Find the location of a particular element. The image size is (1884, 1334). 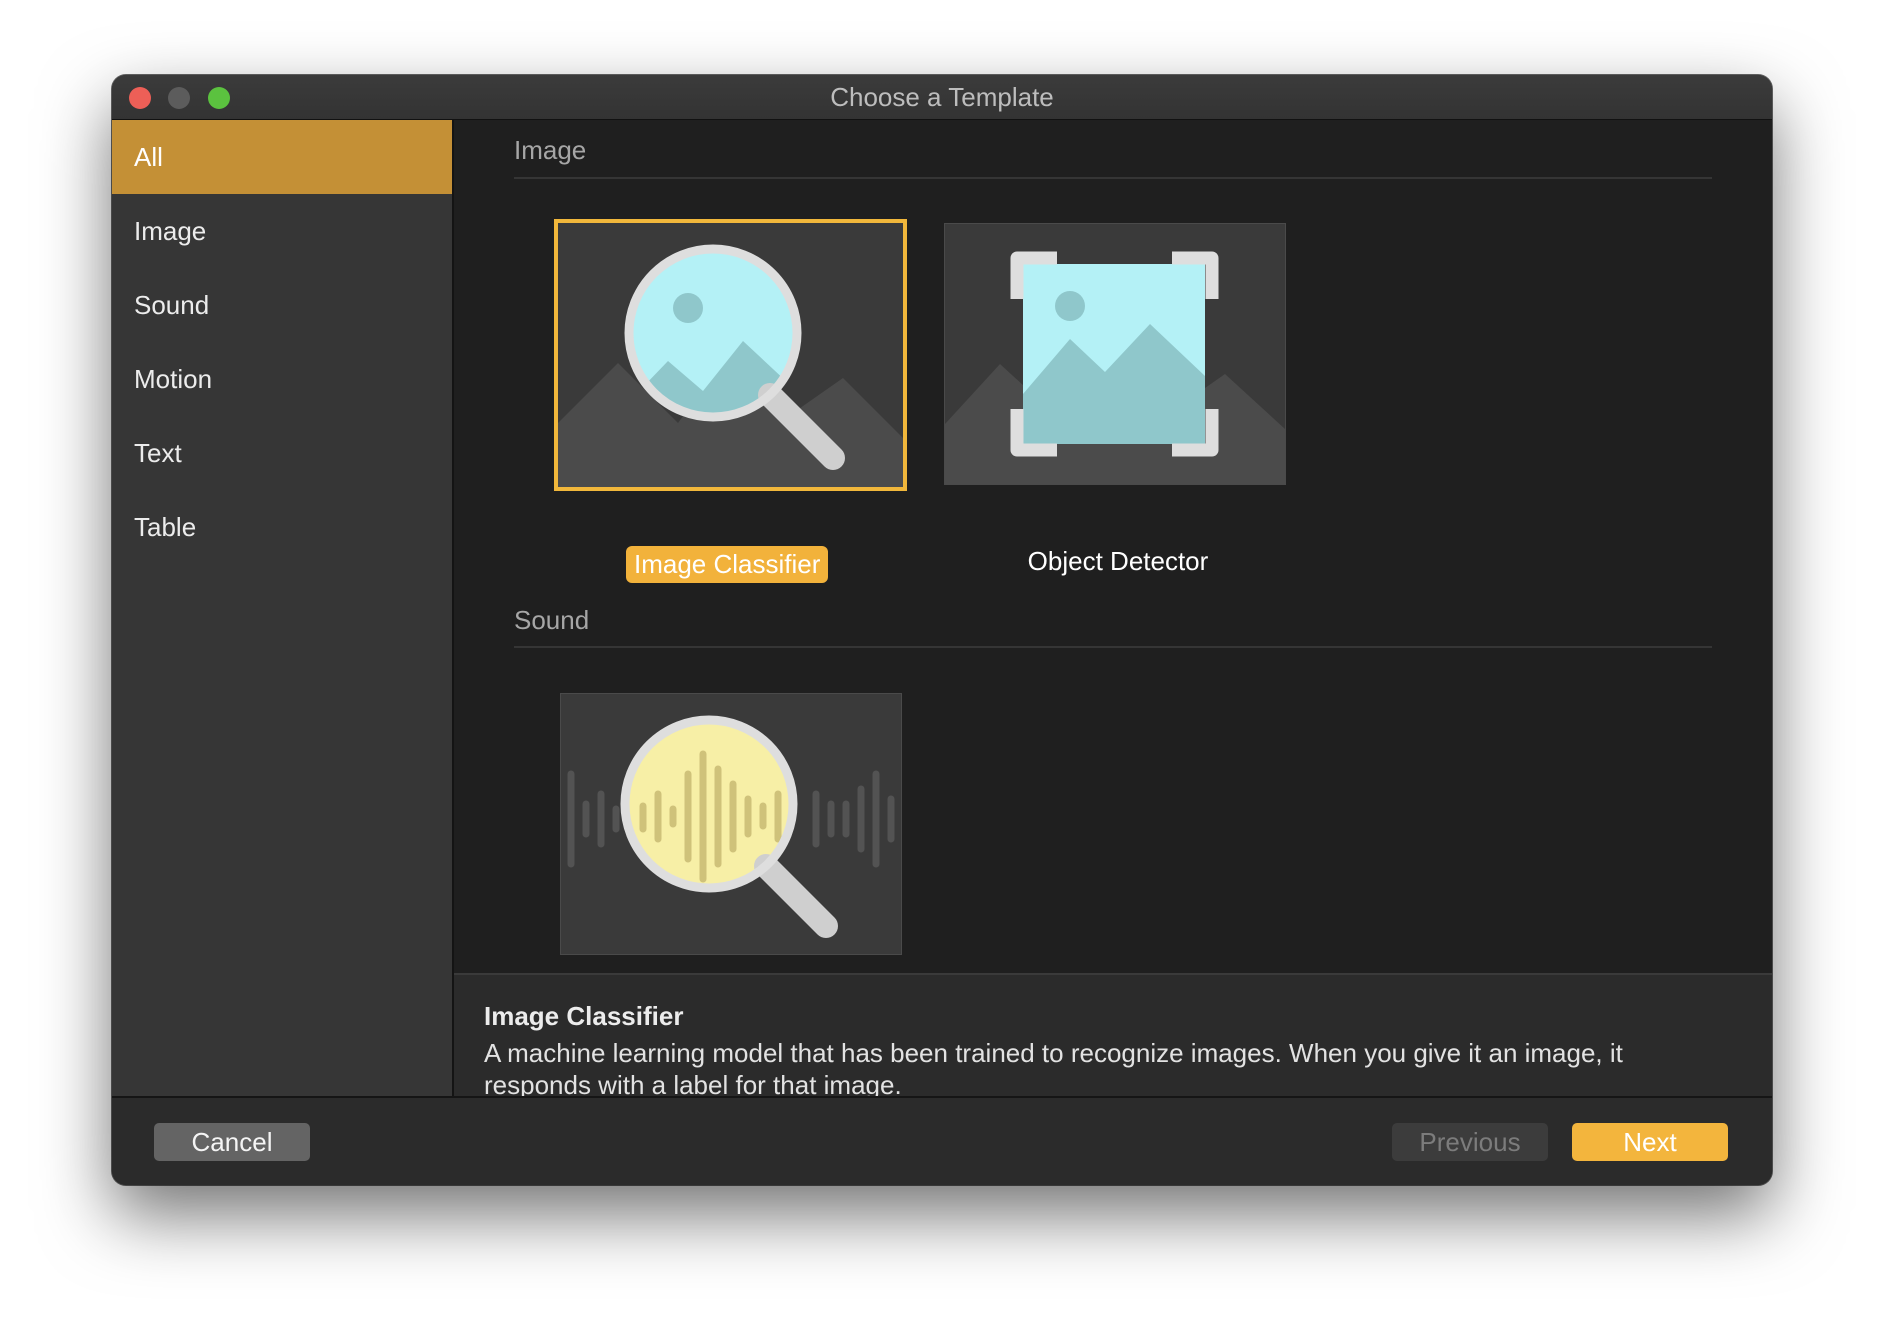

magnifier-image-icon is located at coordinates (730, 355).